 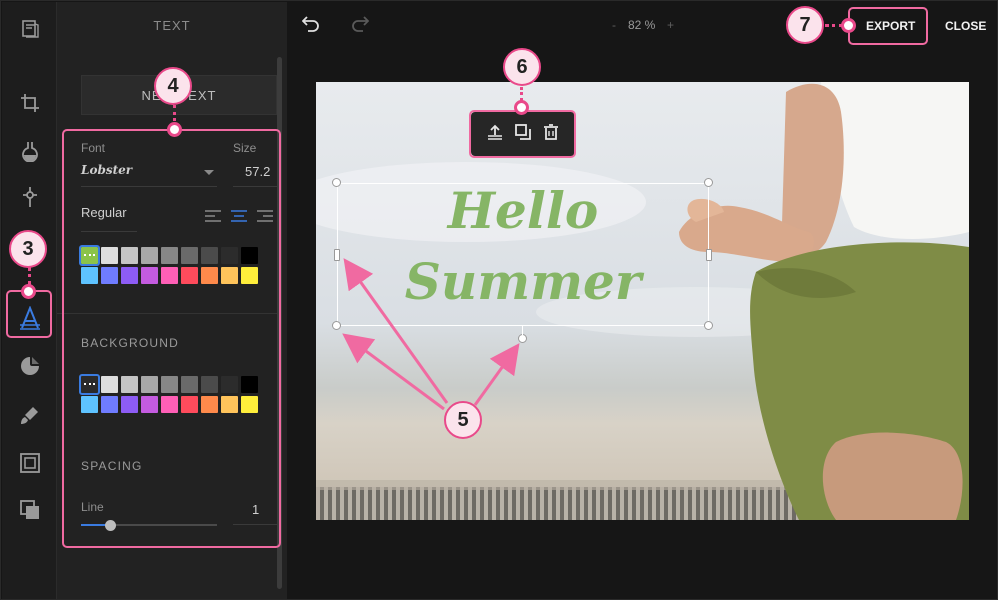 I want to click on callout-arrows, so click(x=431, y=334).